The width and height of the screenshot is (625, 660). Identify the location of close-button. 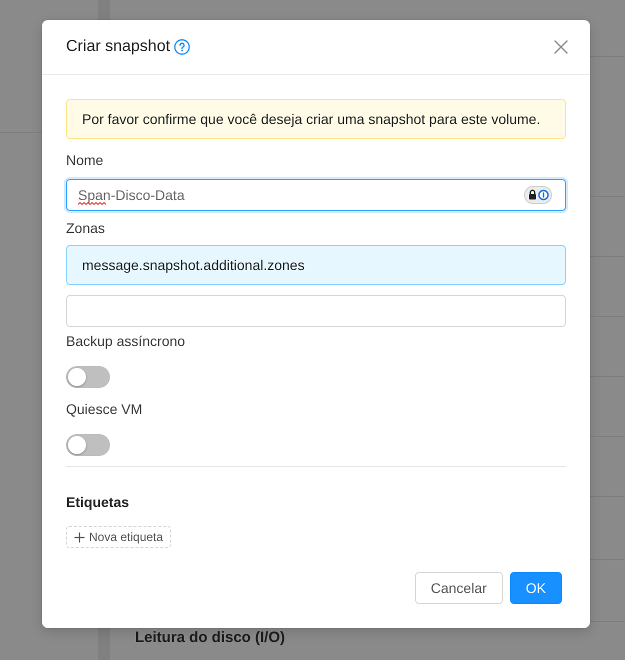
(561, 47).